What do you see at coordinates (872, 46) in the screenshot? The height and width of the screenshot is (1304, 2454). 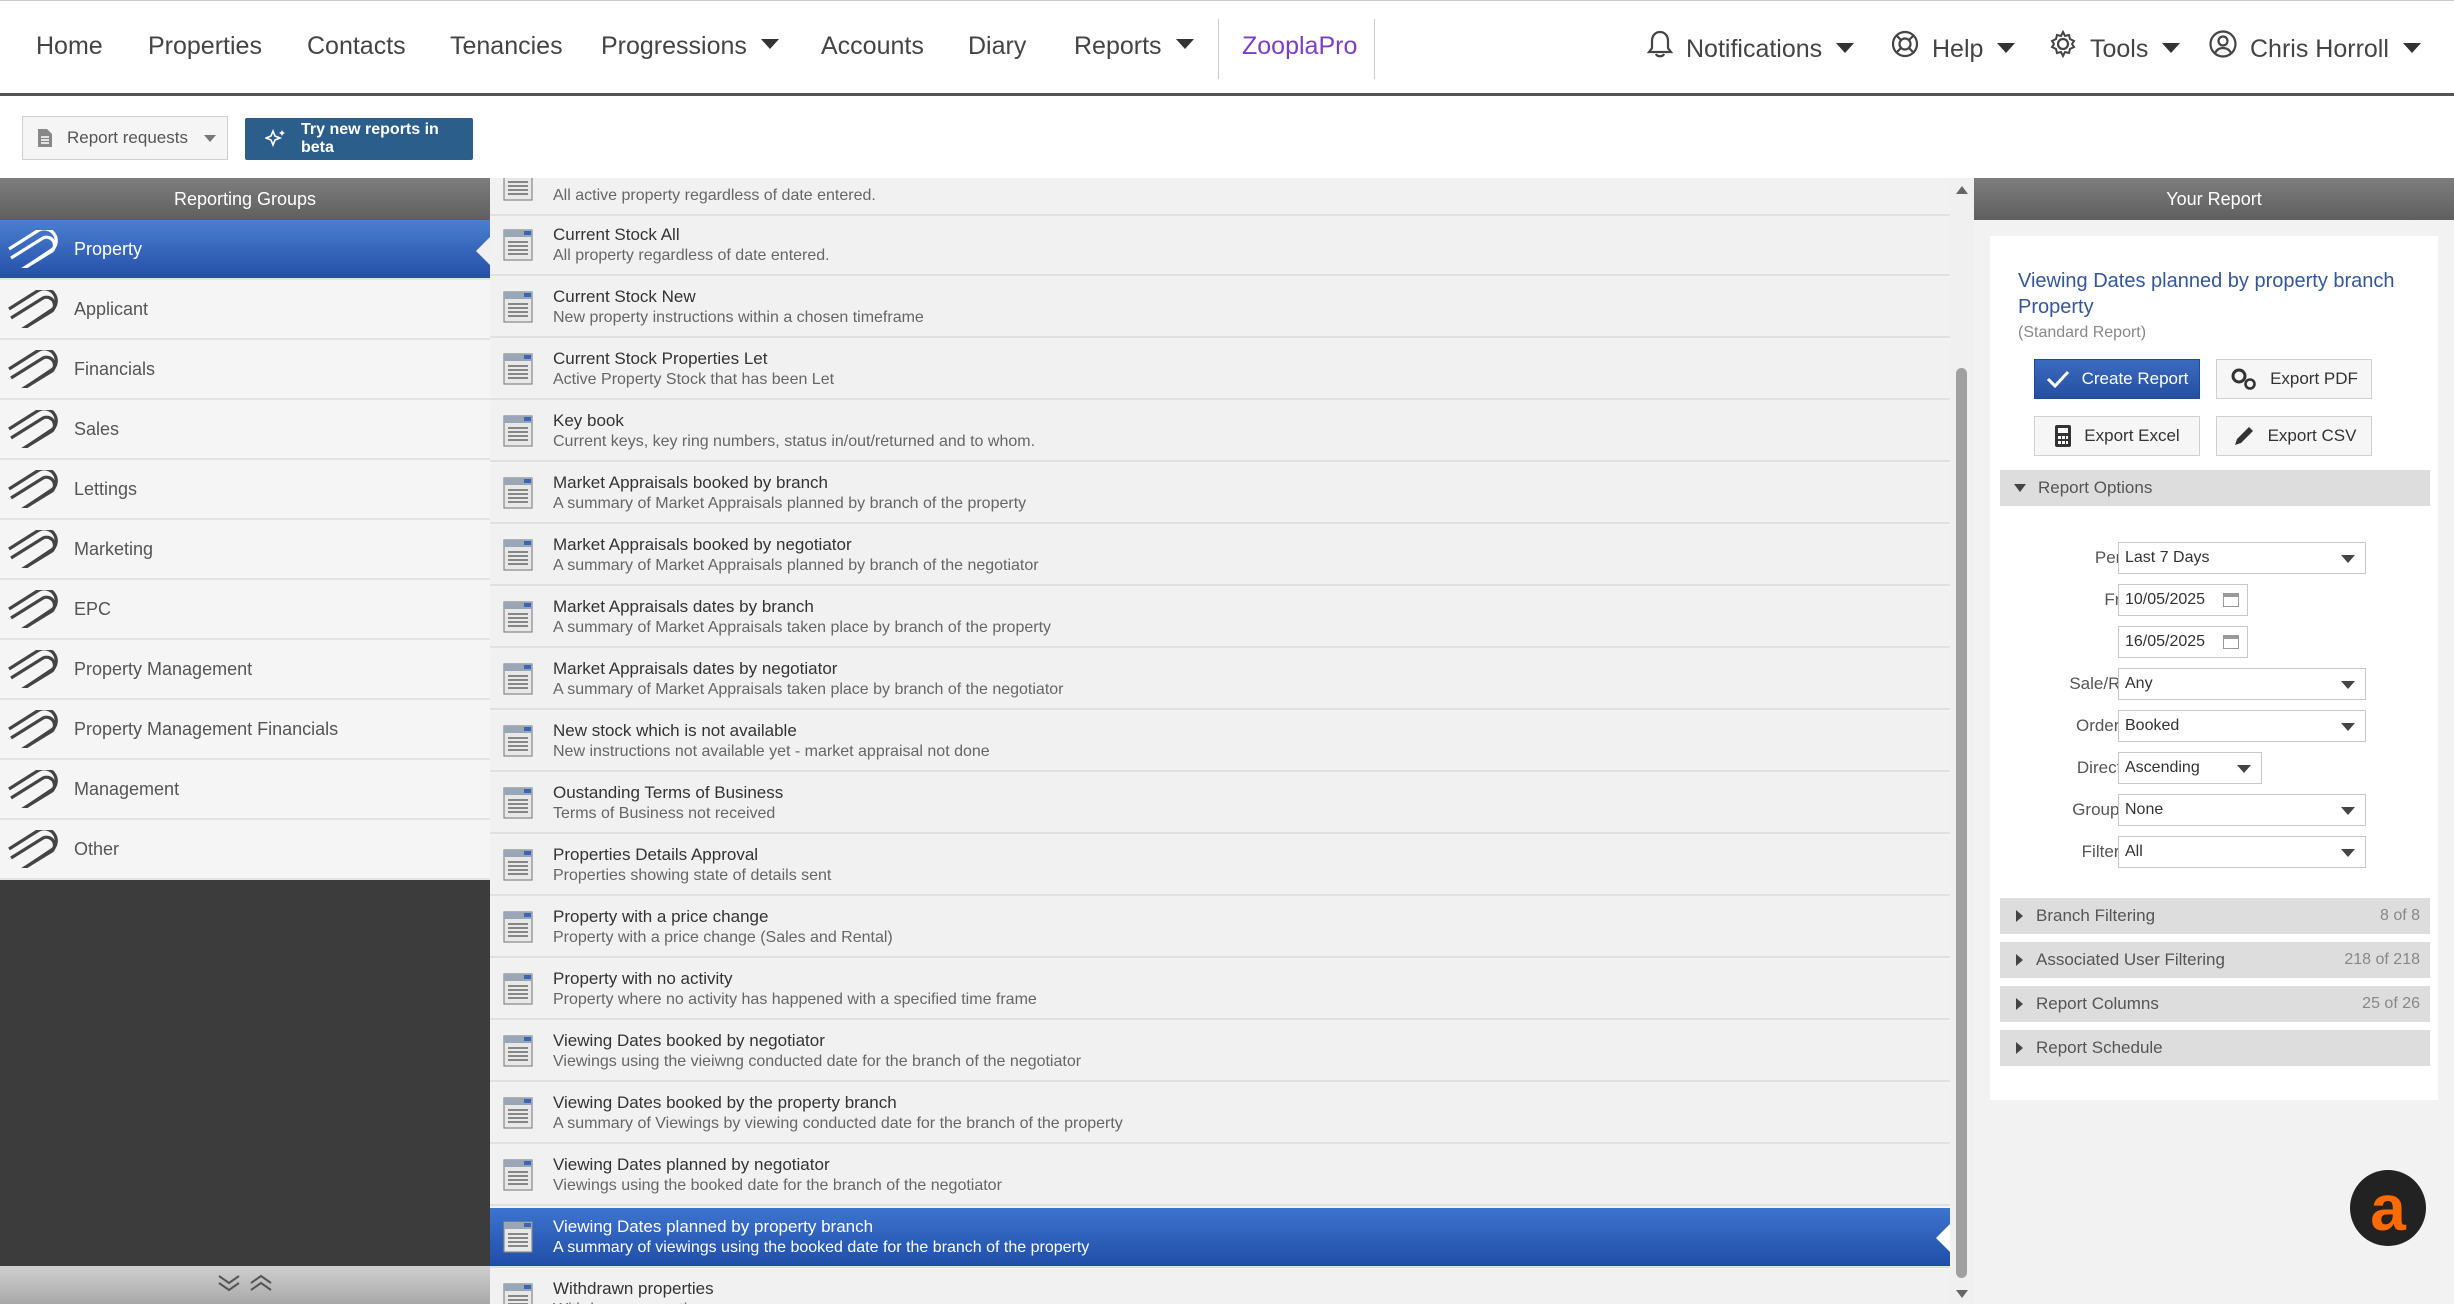 I see `nav-accounts: Accounts` at bounding box center [872, 46].